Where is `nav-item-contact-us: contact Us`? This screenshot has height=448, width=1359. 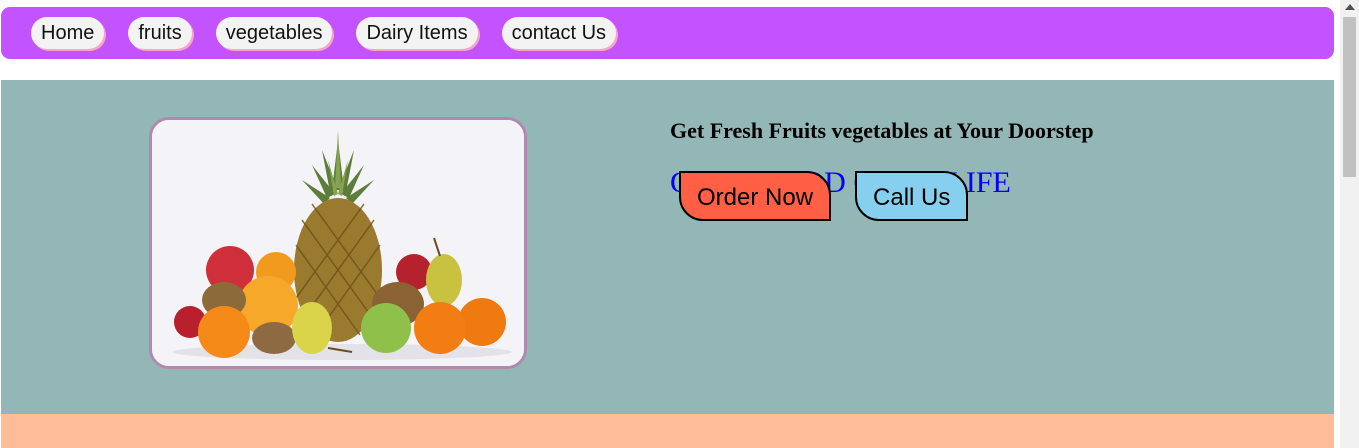
nav-item-contact-us: contact Us is located at coordinates (559, 33).